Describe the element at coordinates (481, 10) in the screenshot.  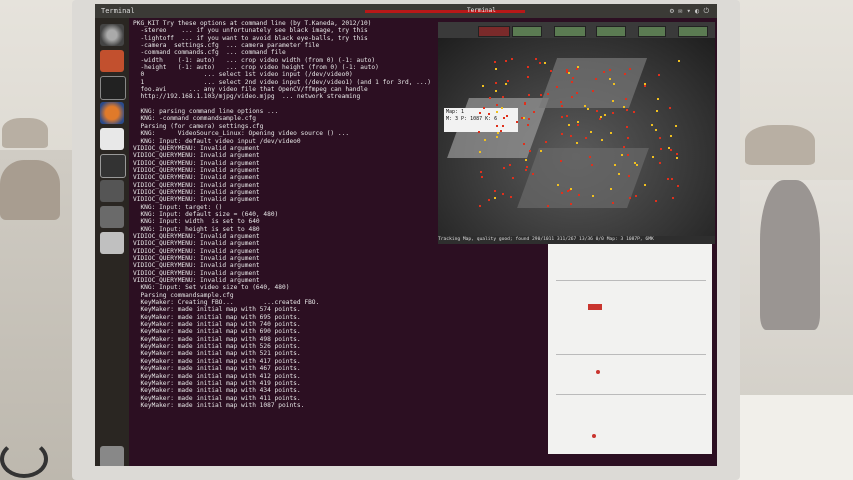
I see `center-label: Terminal` at that location.